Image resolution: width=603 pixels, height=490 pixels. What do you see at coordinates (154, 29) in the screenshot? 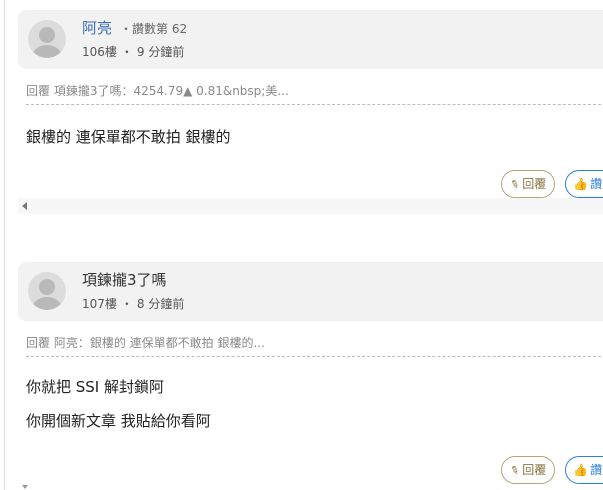
I see `rank-badge: ・讚數第 62` at bounding box center [154, 29].